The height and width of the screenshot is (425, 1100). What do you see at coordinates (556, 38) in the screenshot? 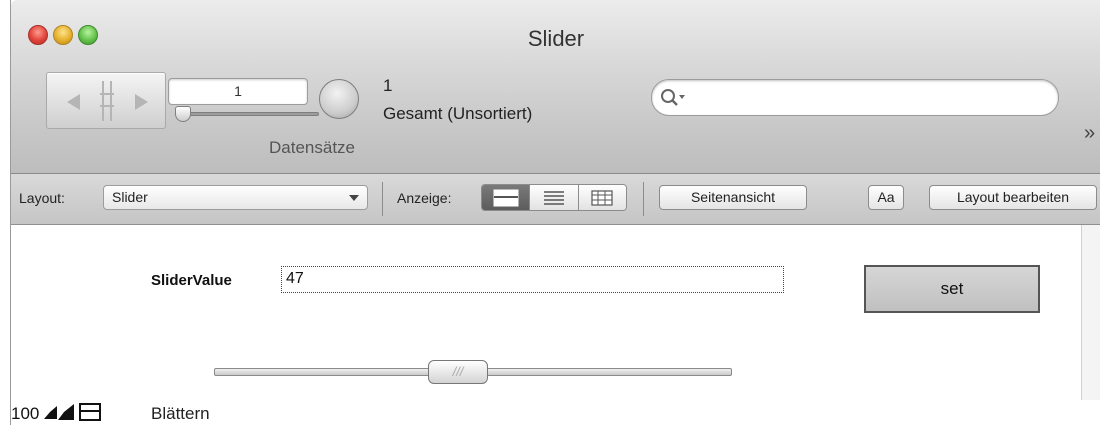
I see `window-title: Slider` at bounding box center [556, 38].